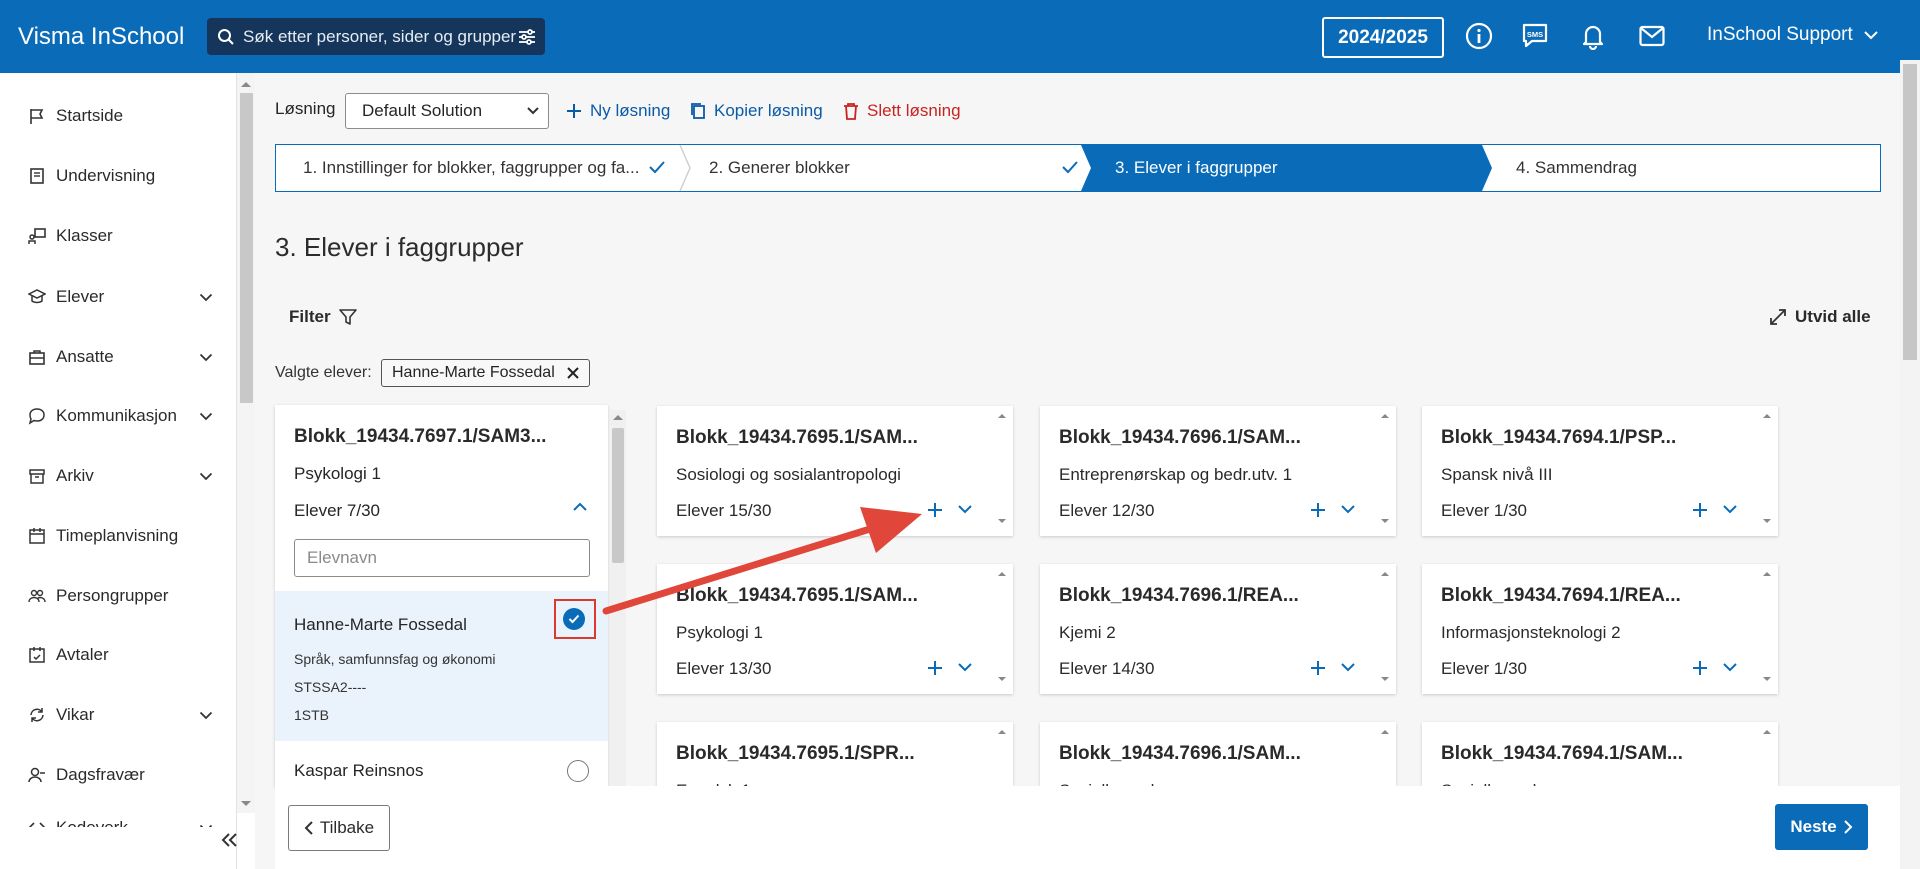  What do you see at coordinates (1383, 37) in the screenshot?
I see `school-year-button: 2024/2025` at bounding box center [1383, 37].